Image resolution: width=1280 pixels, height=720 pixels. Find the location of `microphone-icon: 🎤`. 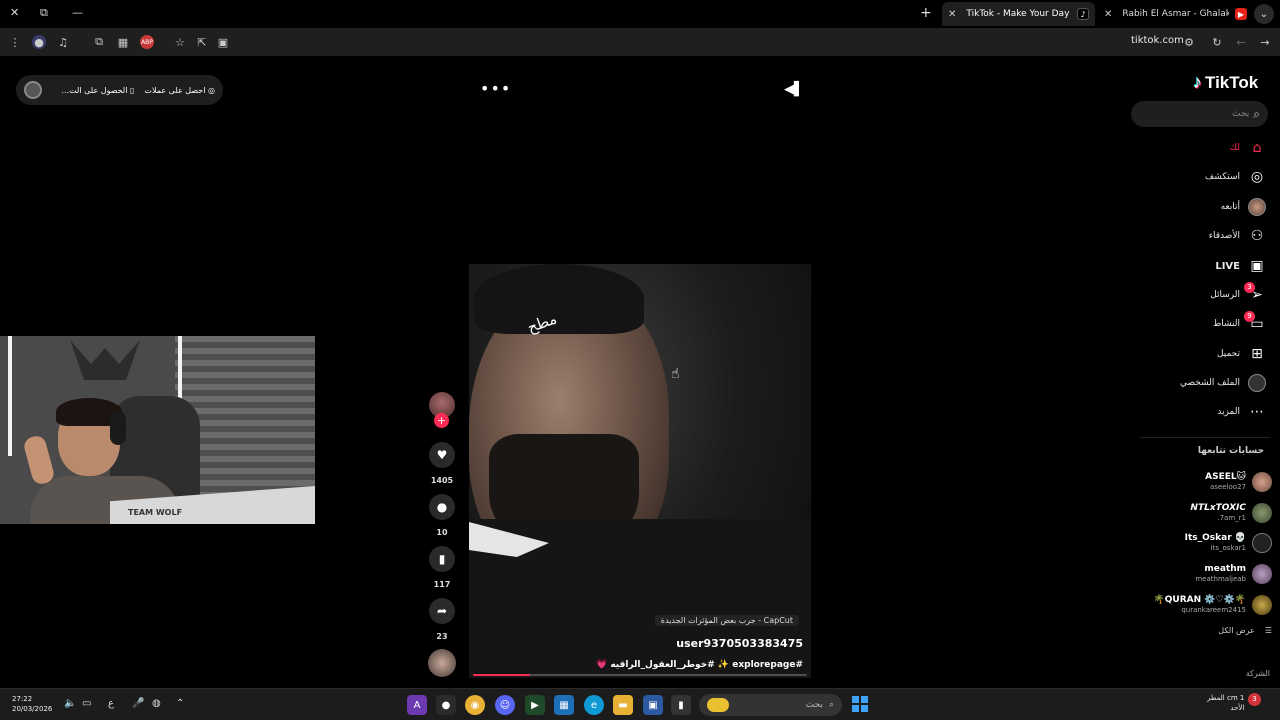

microphone-icon: 🎤 is located at coordinates (138, 703).